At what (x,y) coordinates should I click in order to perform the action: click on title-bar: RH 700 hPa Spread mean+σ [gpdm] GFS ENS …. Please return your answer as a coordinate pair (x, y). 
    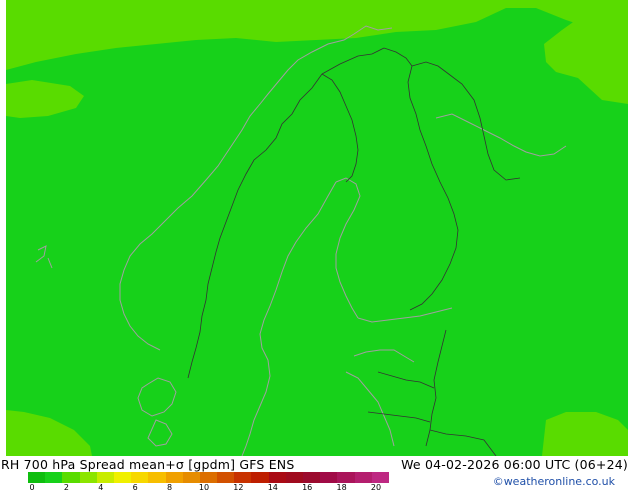
    Looking at the image, I should click on (317, 464).